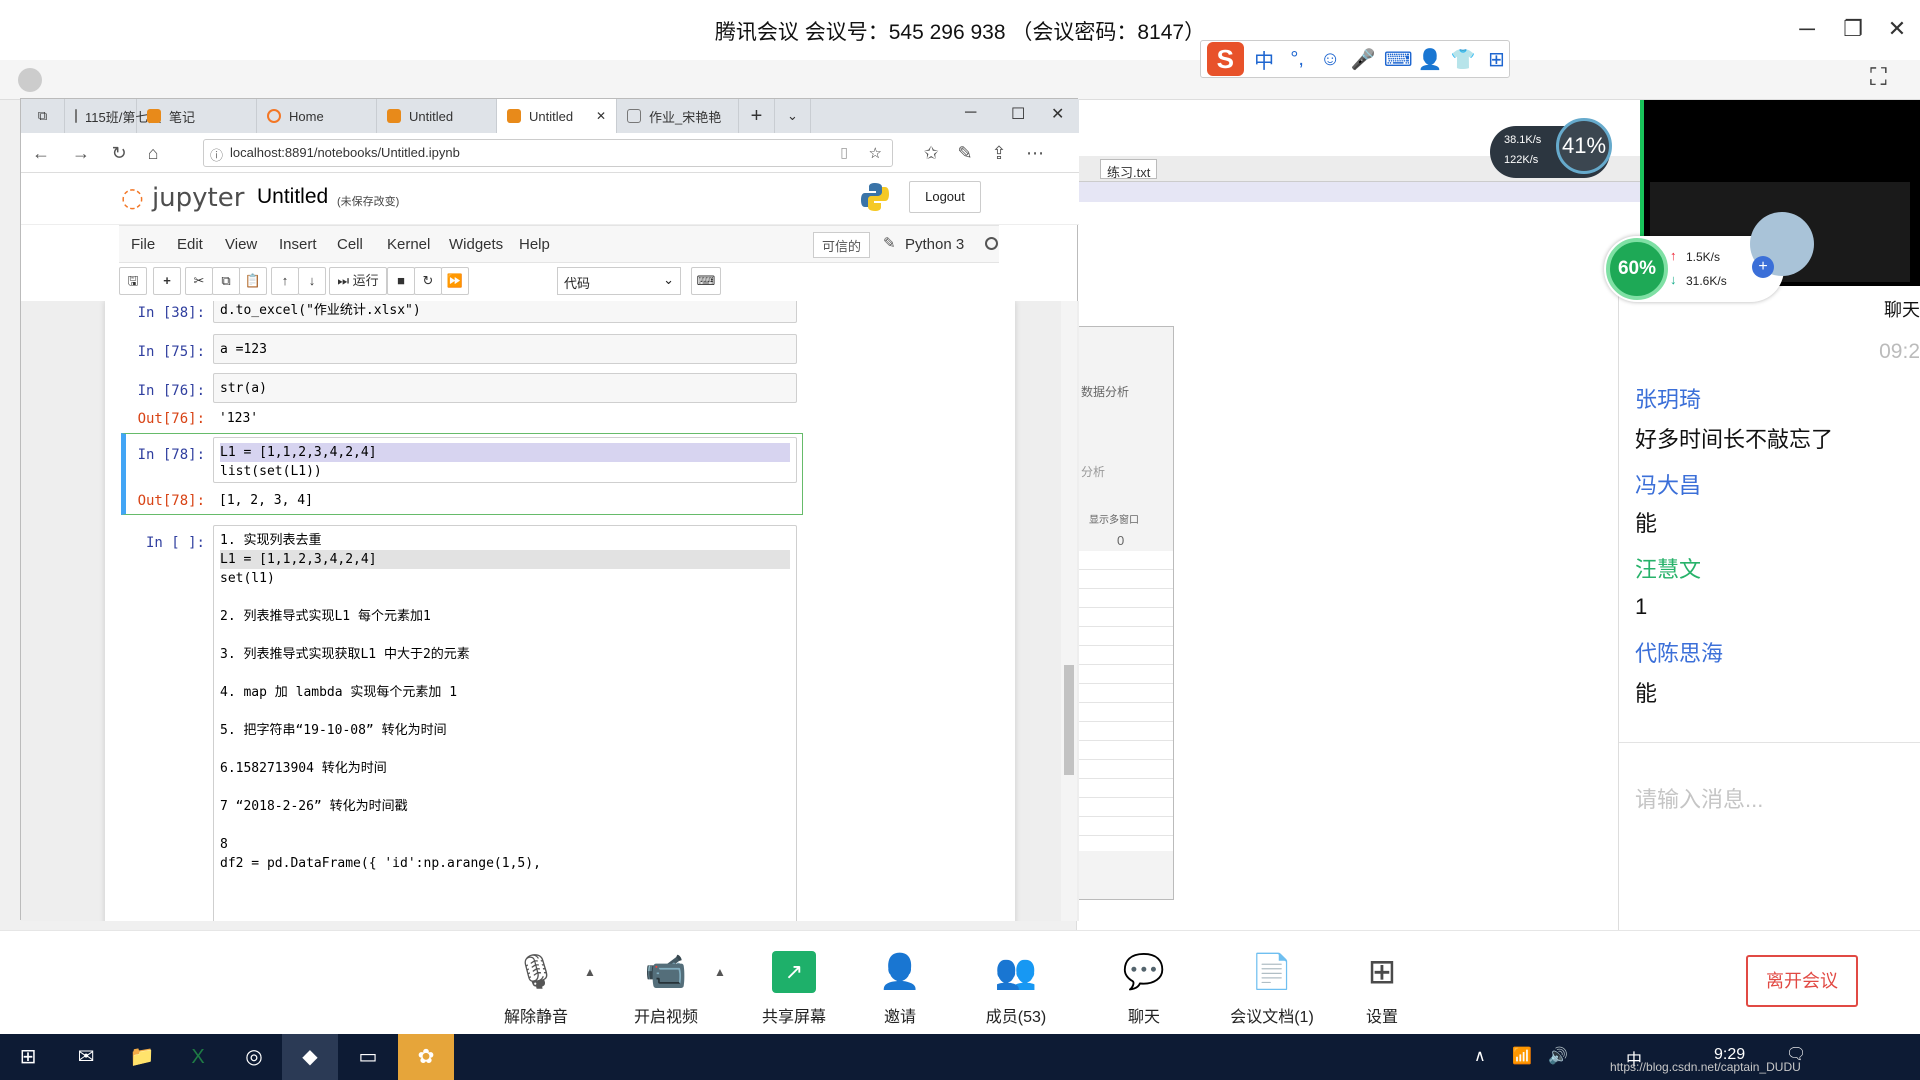 The width and height of the screenshot is (1920, 1080). Describe the element at coordinates (43, 116) in the screenshot. I see `tab-actions-icon: ⧉` at that location.